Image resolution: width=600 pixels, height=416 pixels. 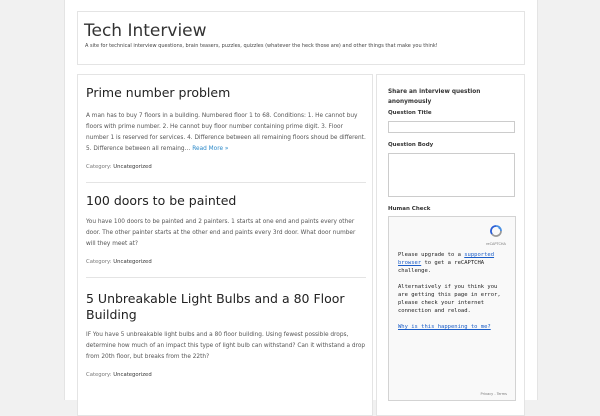 What do you see at coordinates (494, 394) in the screenshot?
I see `recaptcha-footer-links: Privacy - Terms` at bounding box center [494, 394].